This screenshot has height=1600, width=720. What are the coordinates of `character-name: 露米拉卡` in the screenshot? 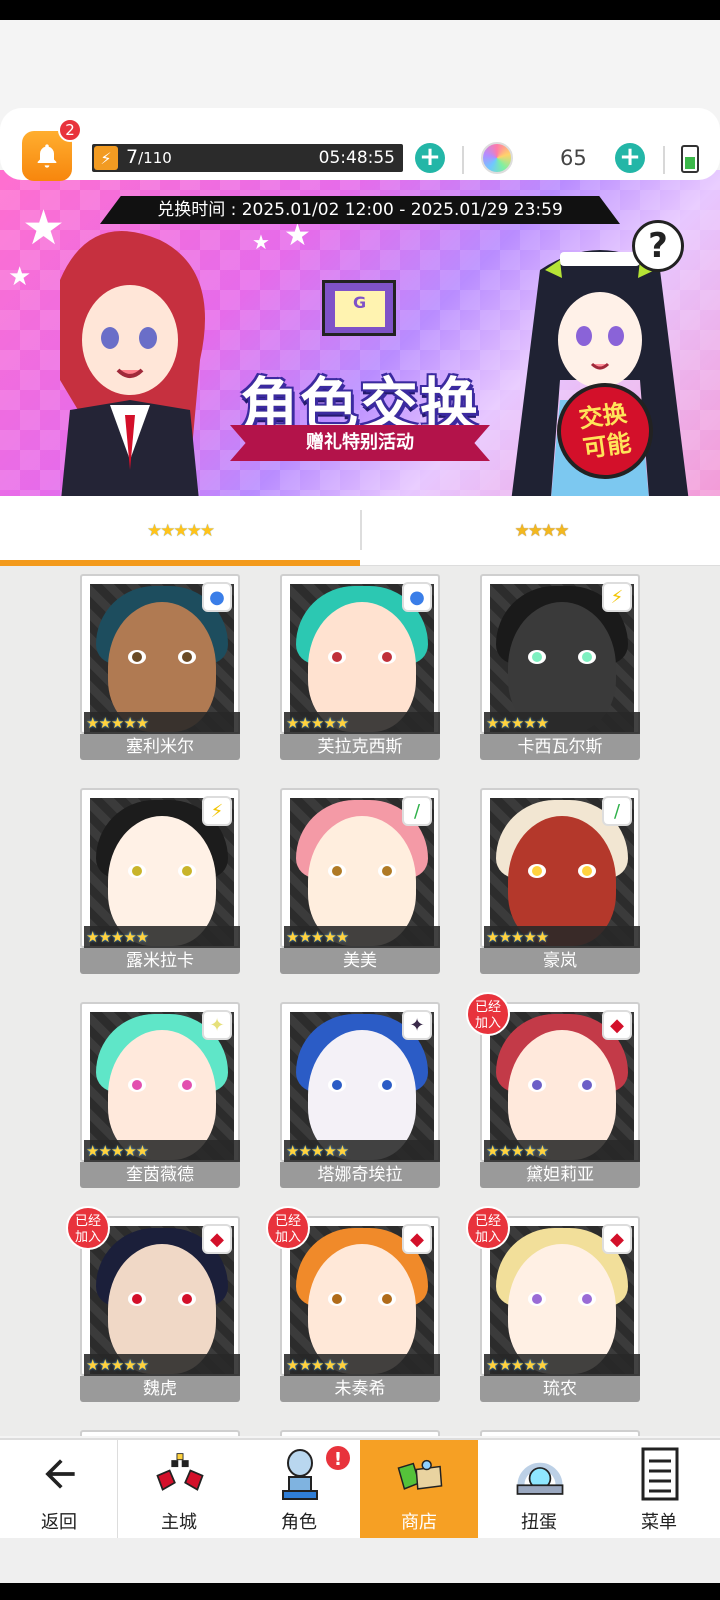 It's located at (160, 961).